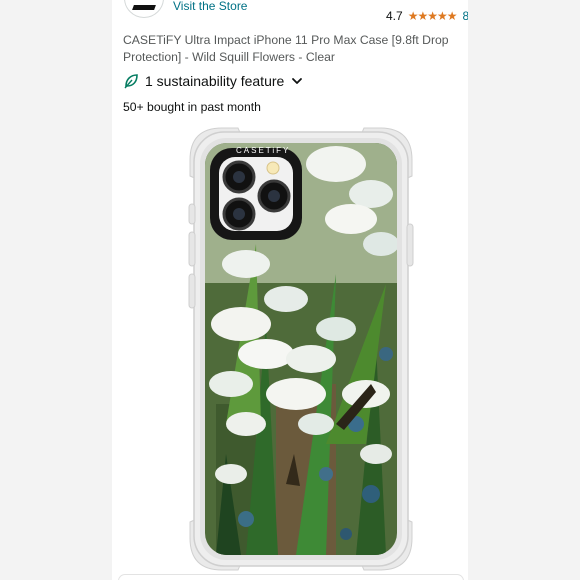 Image resolution: width=580 pixels, height=580 pixels. I want to click on rating-value: 4.7, so click(394, 16).